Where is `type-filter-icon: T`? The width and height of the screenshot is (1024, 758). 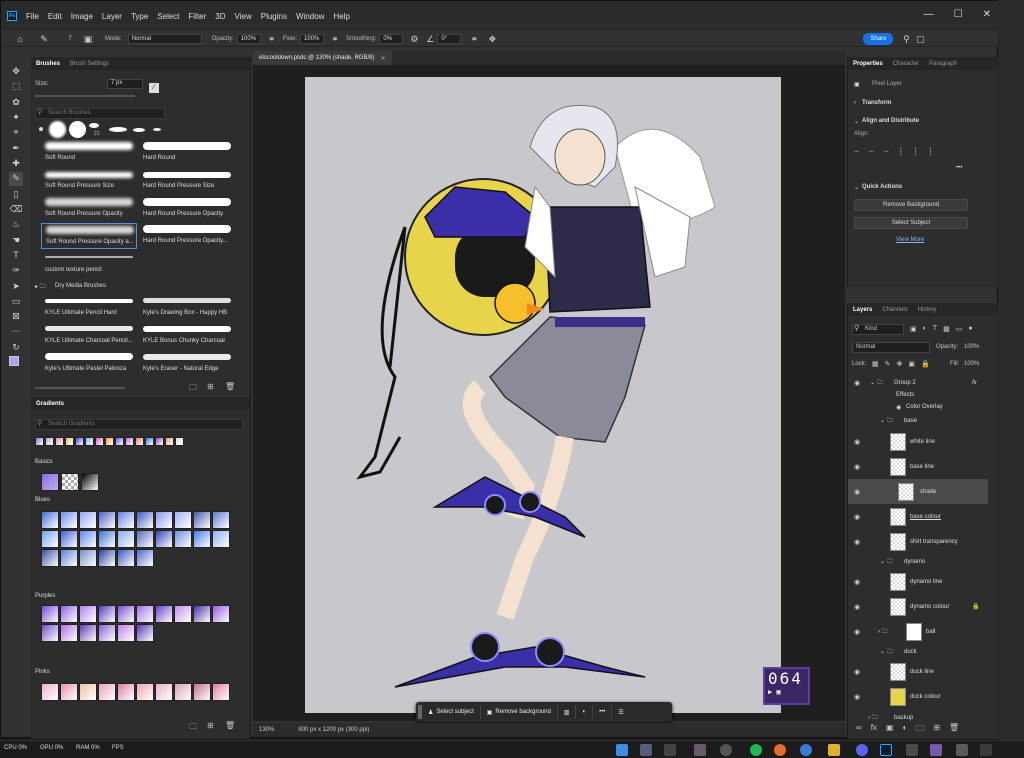
type-filter-icon: T is located at coordinates (935, 329).